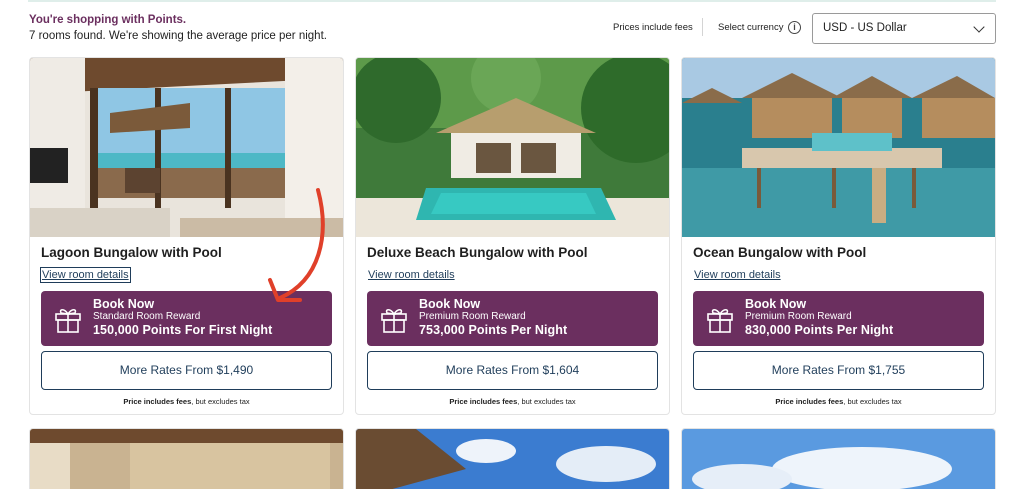 The height and width of the screenshot is (489, 1024). What do you see at coordinates (147, 316) in the screenshot?
I see `reward-type: Standard Room Reward` at bounding box center [147, 316].